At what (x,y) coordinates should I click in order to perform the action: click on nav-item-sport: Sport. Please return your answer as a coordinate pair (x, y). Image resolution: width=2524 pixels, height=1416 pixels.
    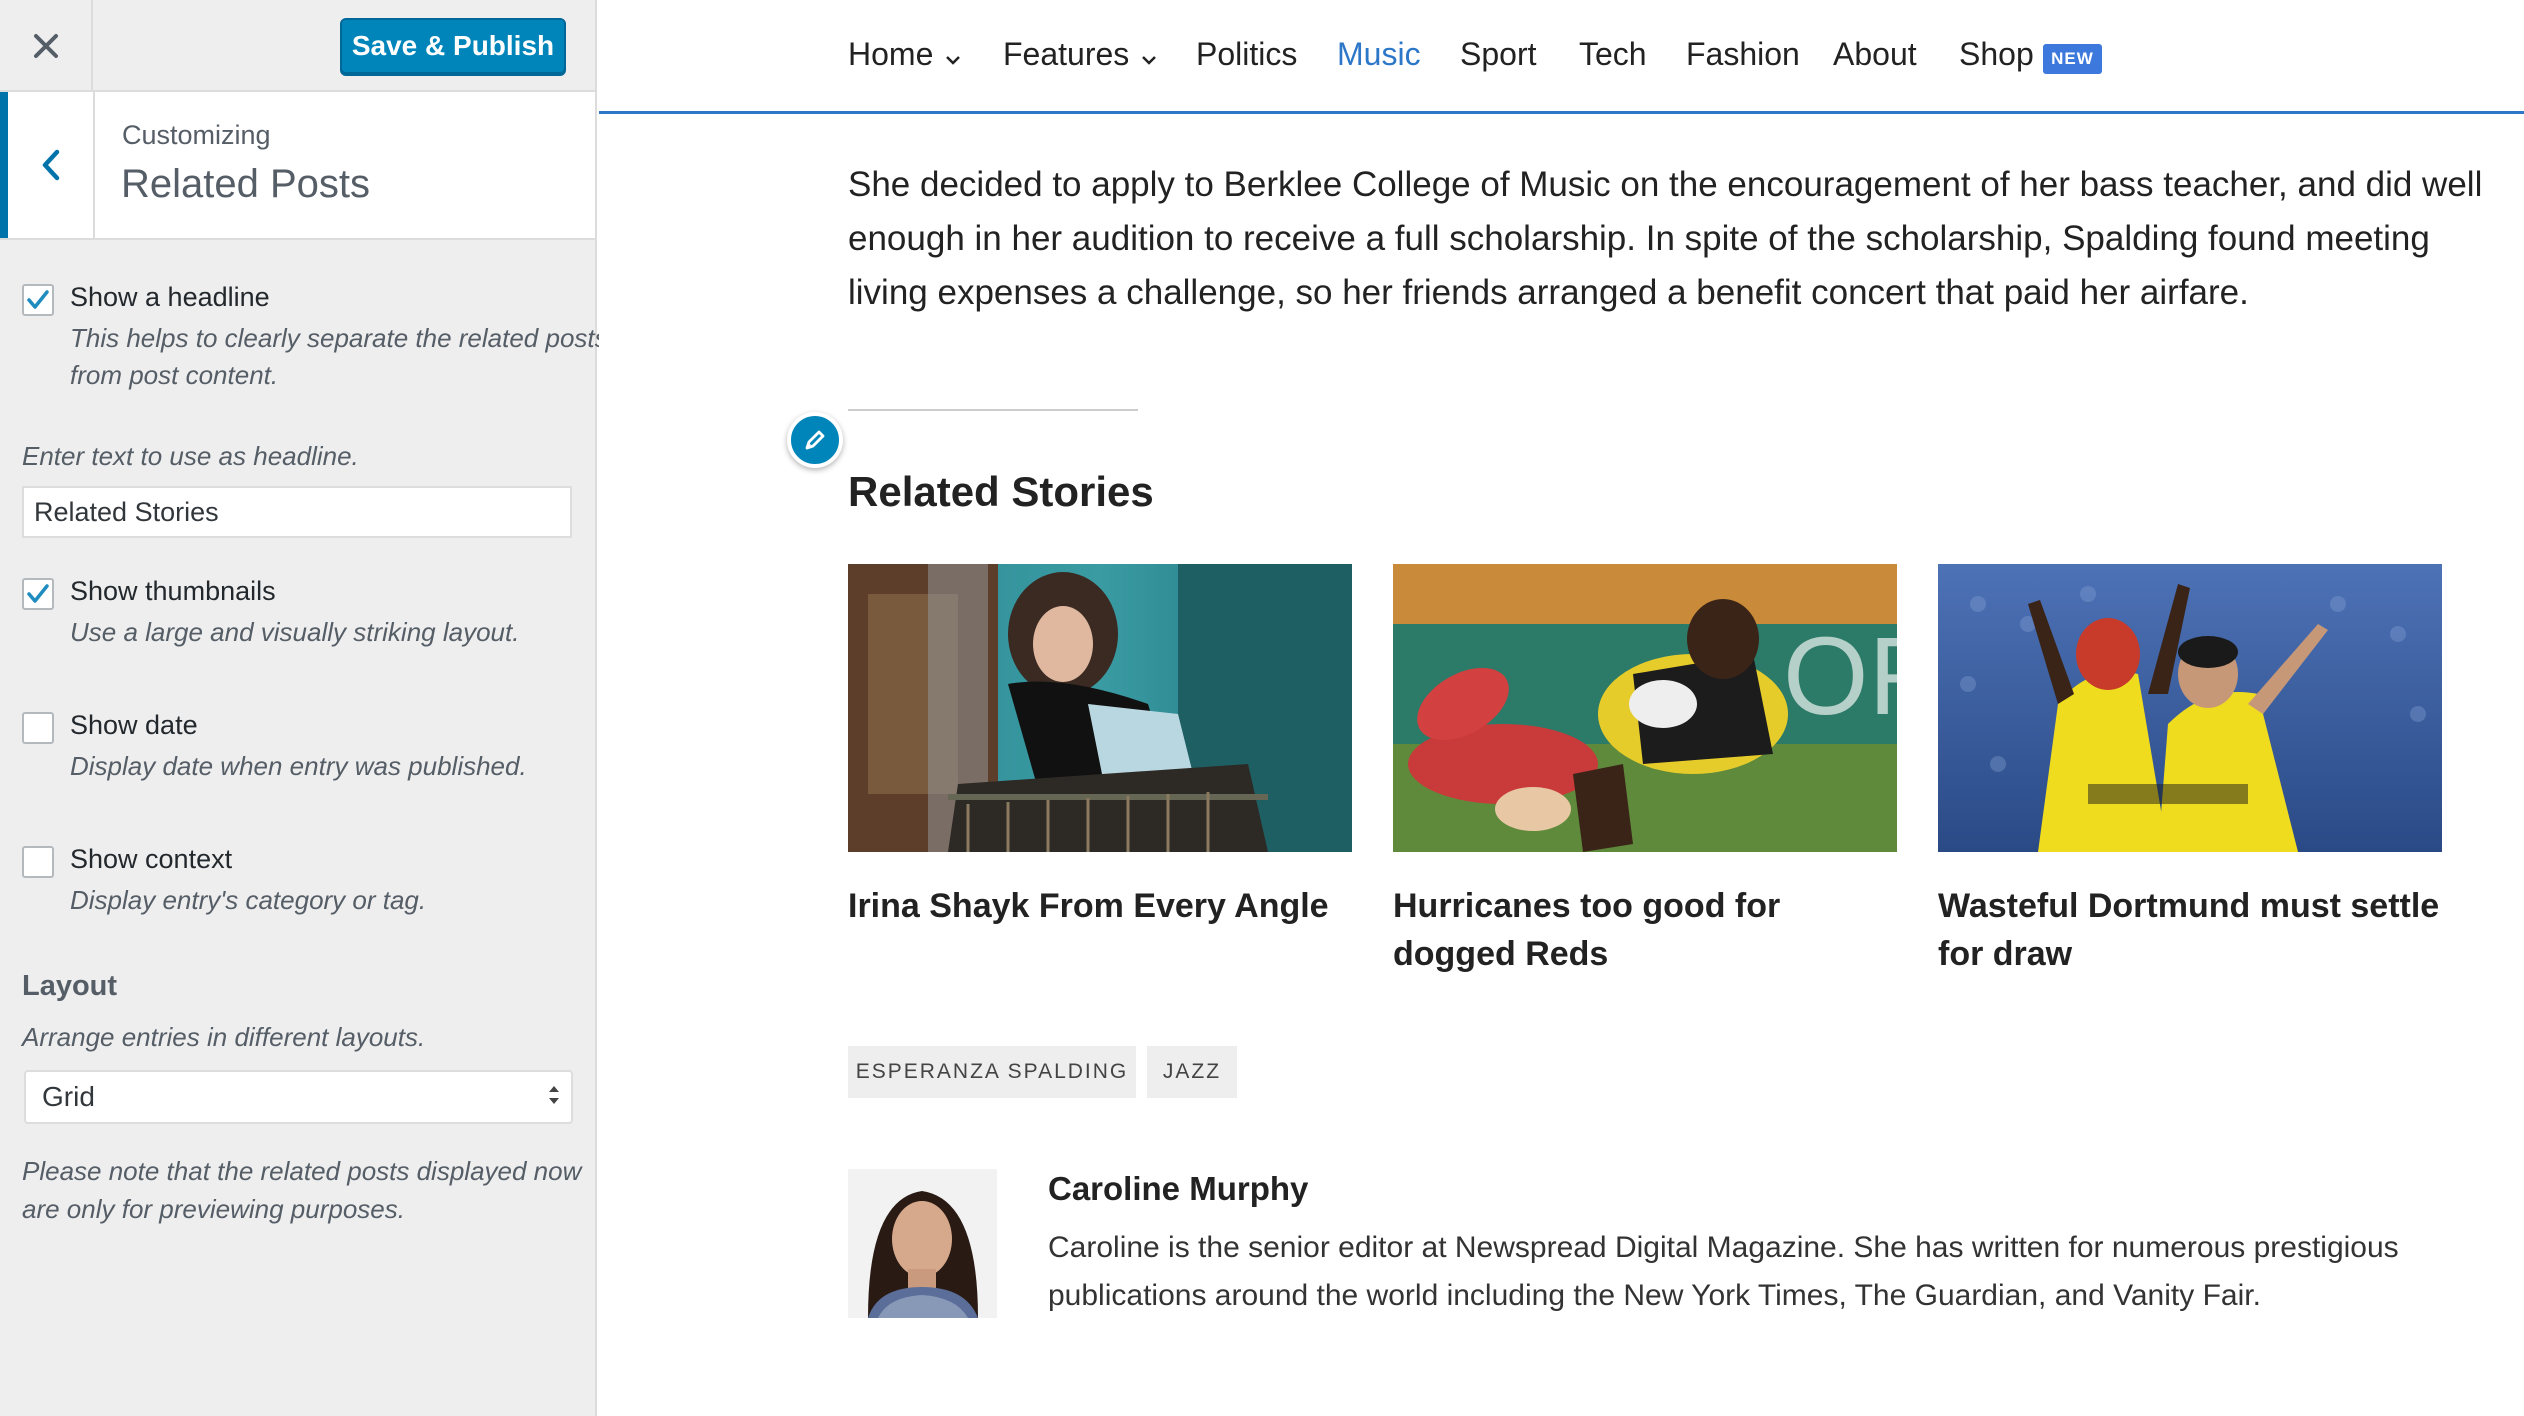
    Looking at the image, I should click on (1498, 54).